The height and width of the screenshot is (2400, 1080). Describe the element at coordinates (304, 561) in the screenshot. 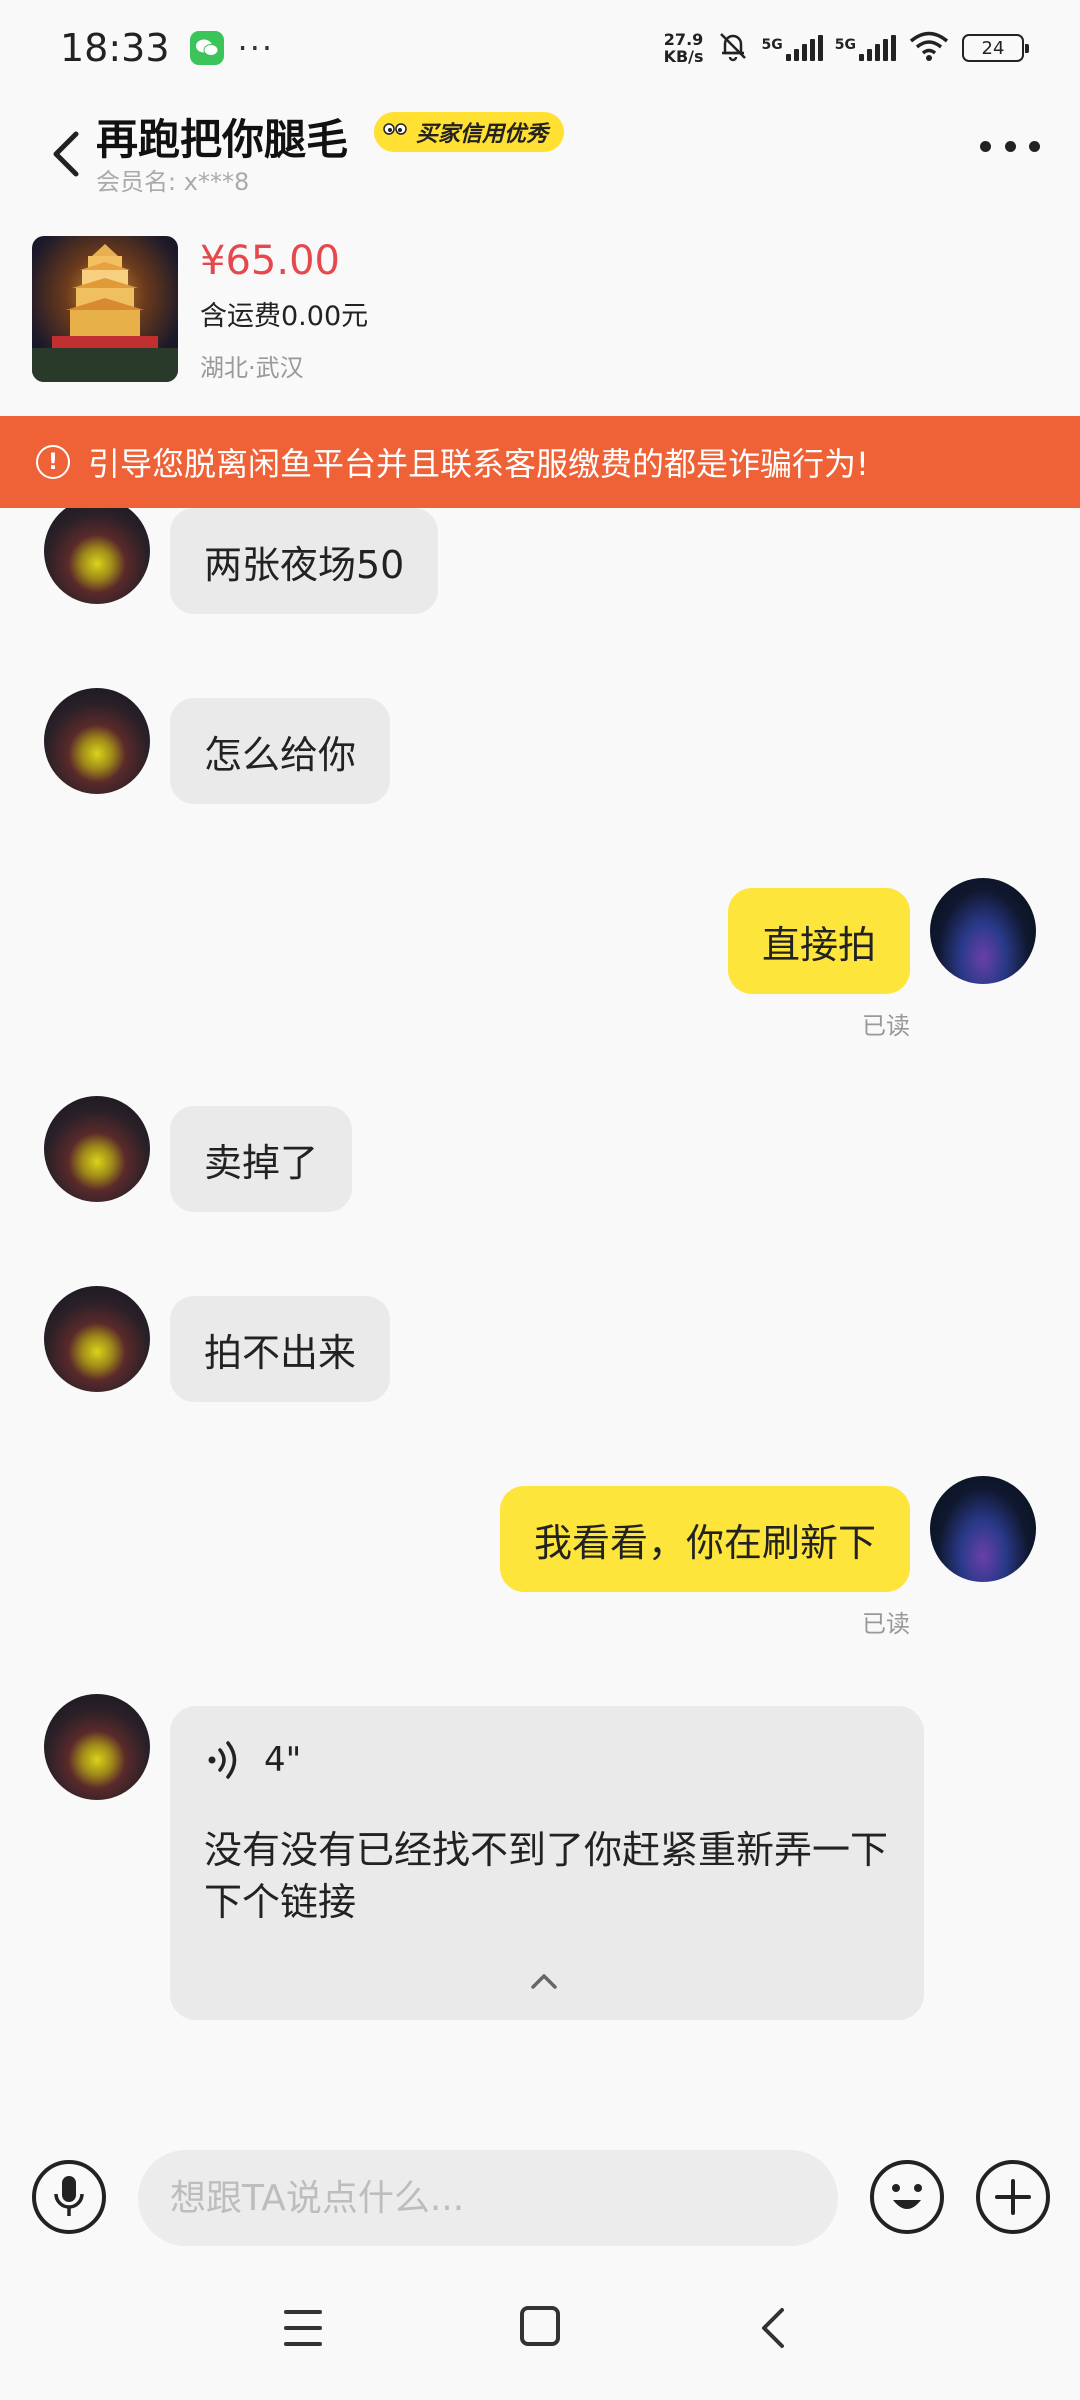

I see `message-bubble: 两张夜场50` at that location.